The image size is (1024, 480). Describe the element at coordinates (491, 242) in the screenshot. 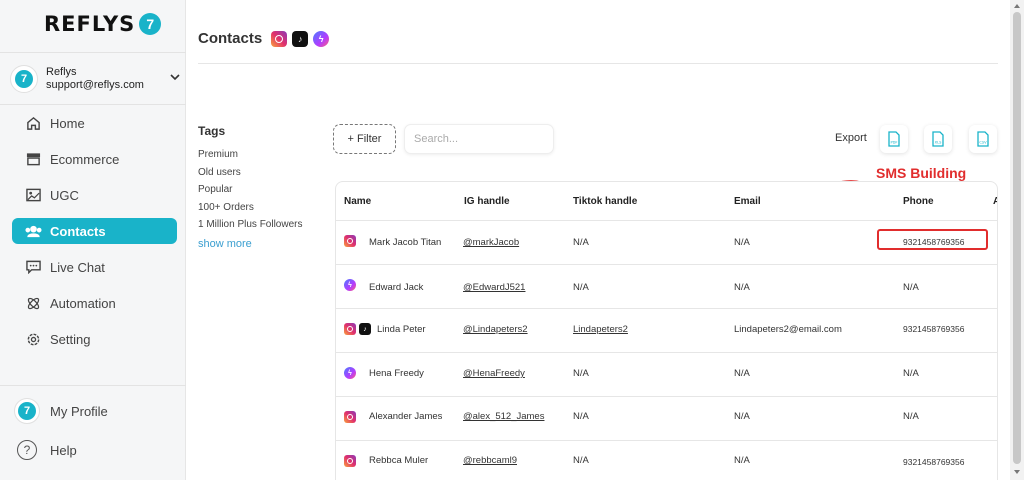

I see `ig-handle-link: @markJacob` at that location.